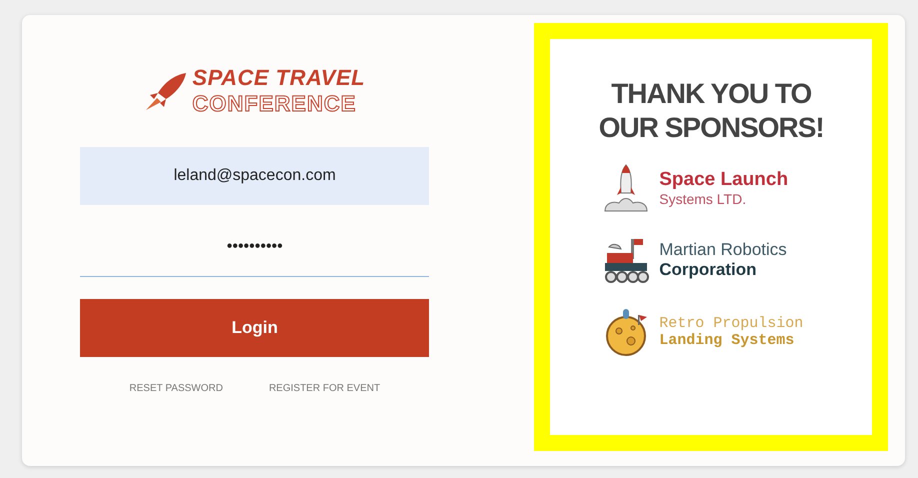 The image size is (918, 478). I want to click on sponsor-name: Space Launch, so click(723, 180).